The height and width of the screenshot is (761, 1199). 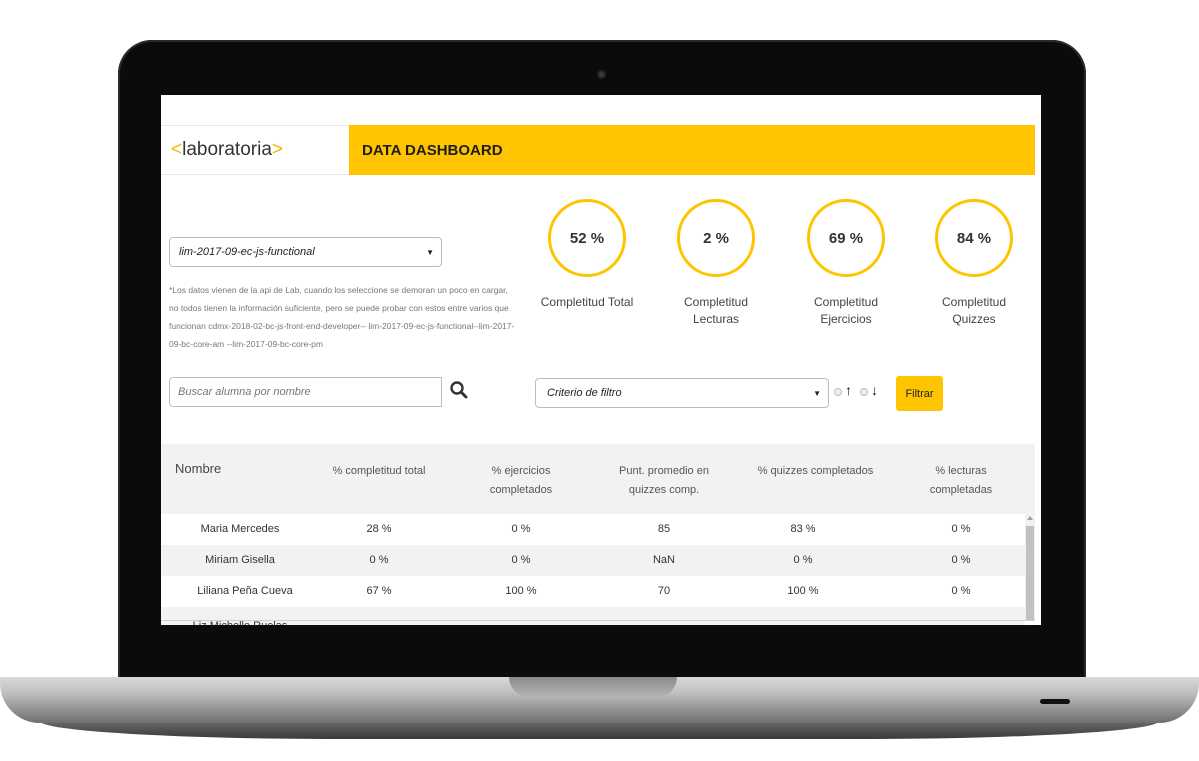 What do you see at coordinates (874, 390) in the screenshot?
I see `arrow-down-icon: ↓` at bounding box center [874, 390].